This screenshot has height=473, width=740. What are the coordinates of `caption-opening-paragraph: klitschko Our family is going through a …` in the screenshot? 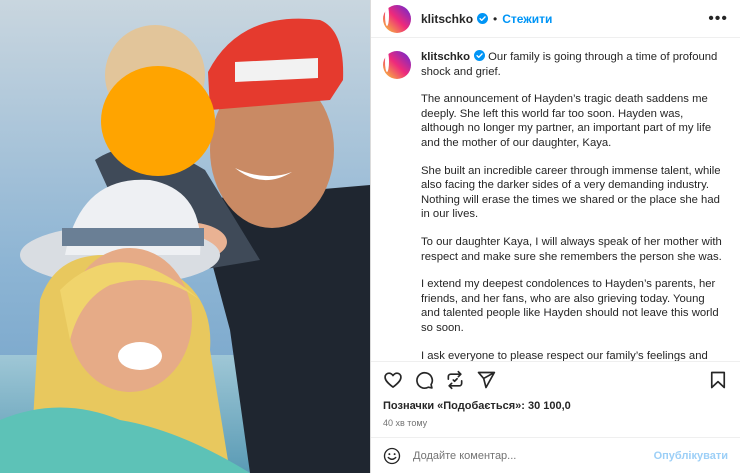 It's located at (573, 64).